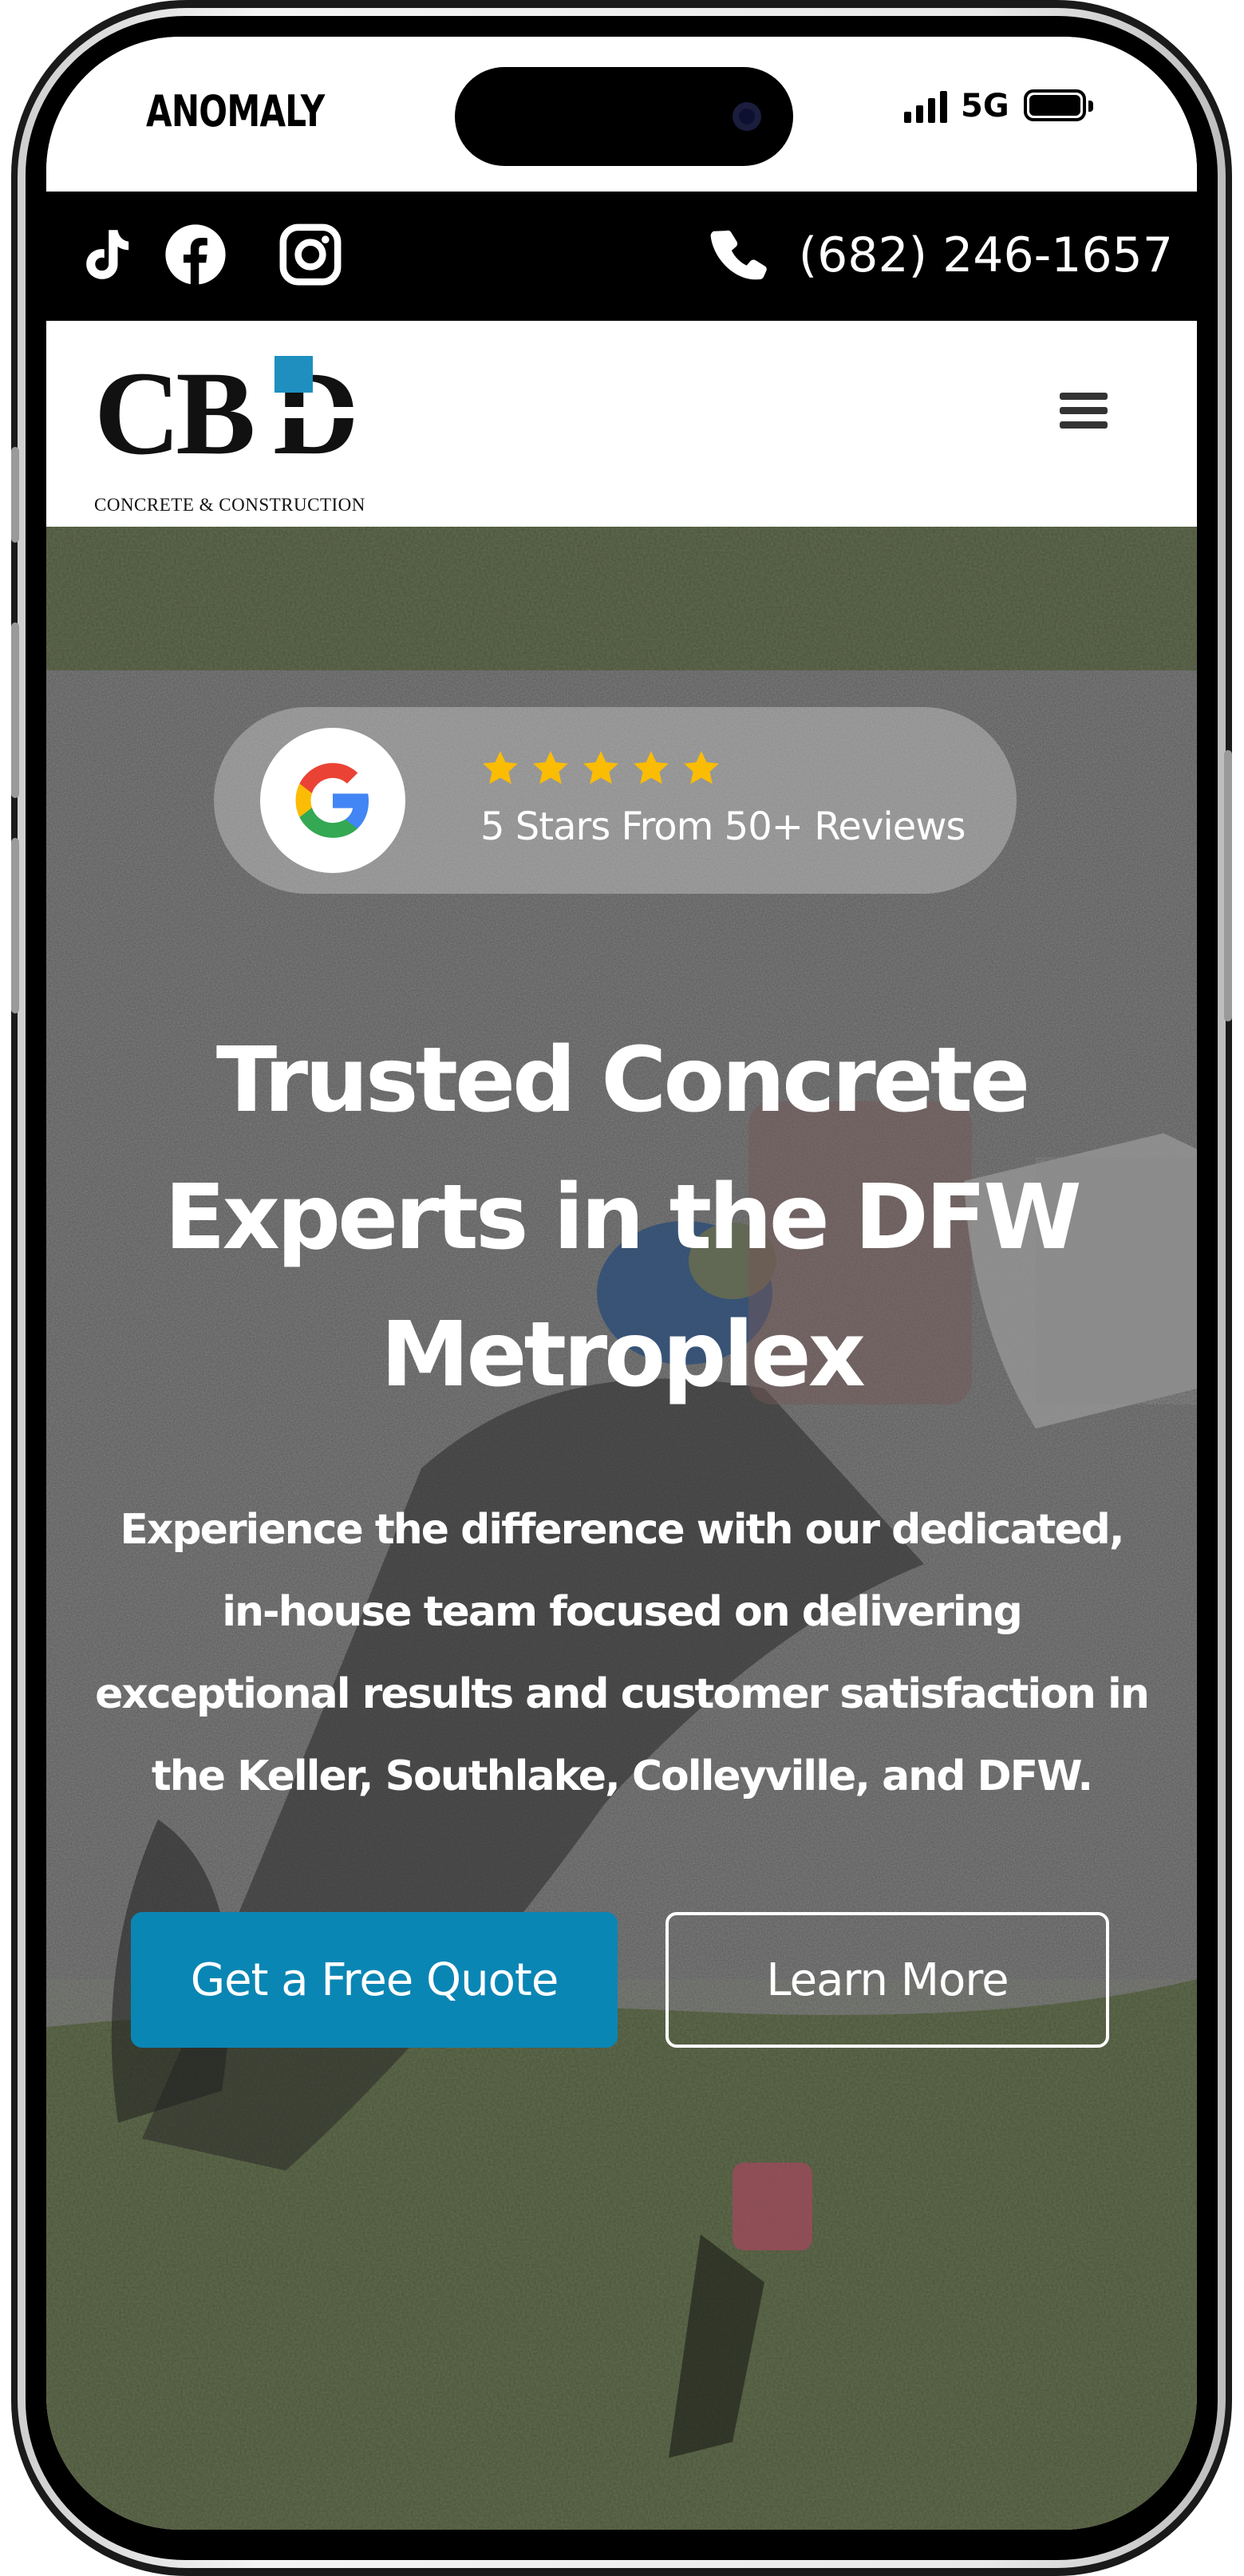  Describe the element at coordinates (195, 254) in the screenshot. I see `facebook-icon` at that location.